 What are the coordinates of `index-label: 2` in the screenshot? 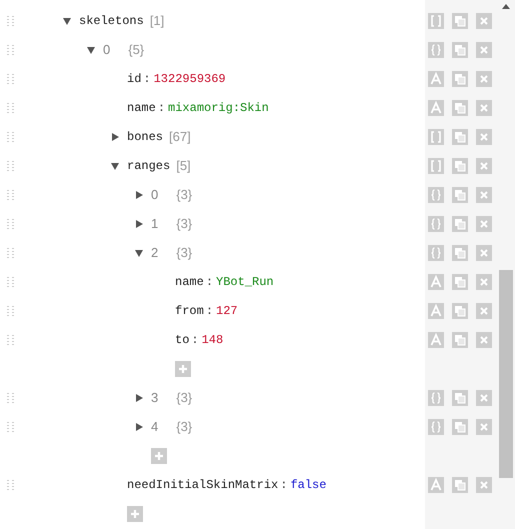 It's located at (154, 252).